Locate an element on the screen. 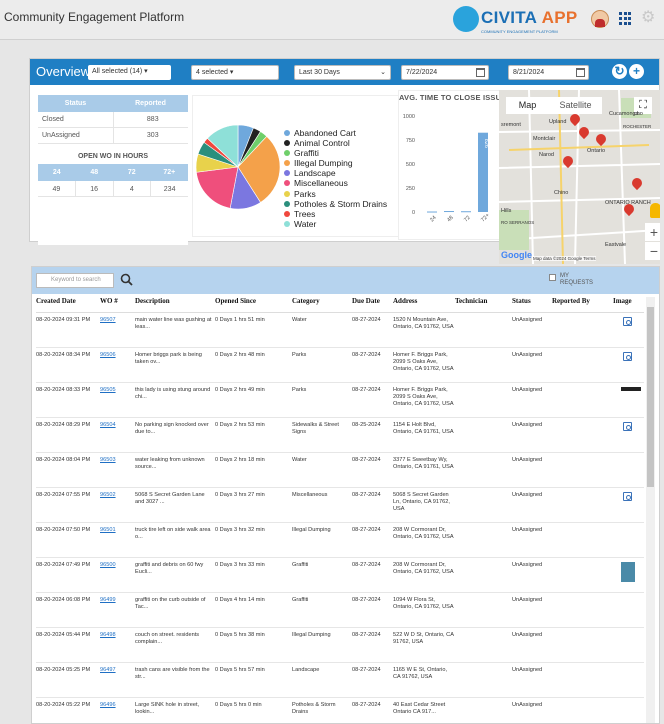 This screenshot has width=664, height=724. legend-item: Illegal Dumping is located at coordinates (335, 163).